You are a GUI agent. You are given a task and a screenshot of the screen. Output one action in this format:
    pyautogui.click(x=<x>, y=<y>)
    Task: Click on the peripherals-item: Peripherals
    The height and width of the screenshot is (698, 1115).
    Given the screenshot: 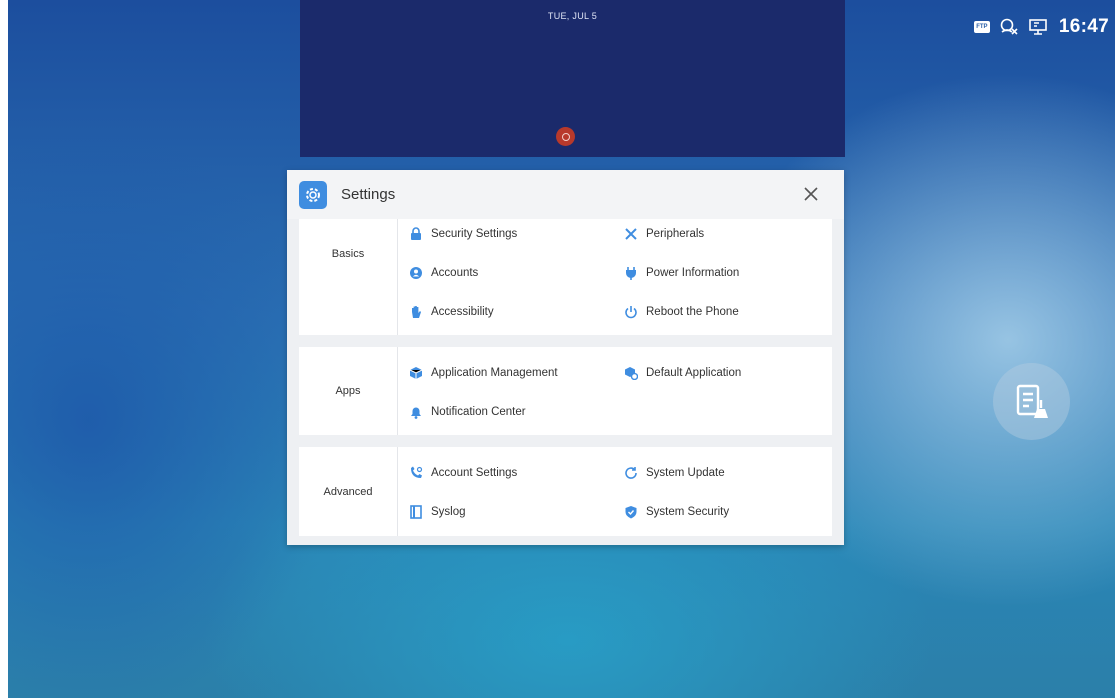 What is the action you would take?
    pyautogui.click(x=663, y=234)
    